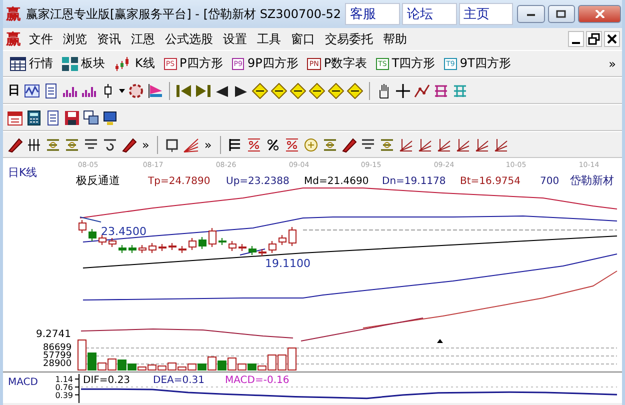 Image resolution: width=625 pixels, height=405 pixels. I want to click on fan-lines-icon, so click(191, 144).